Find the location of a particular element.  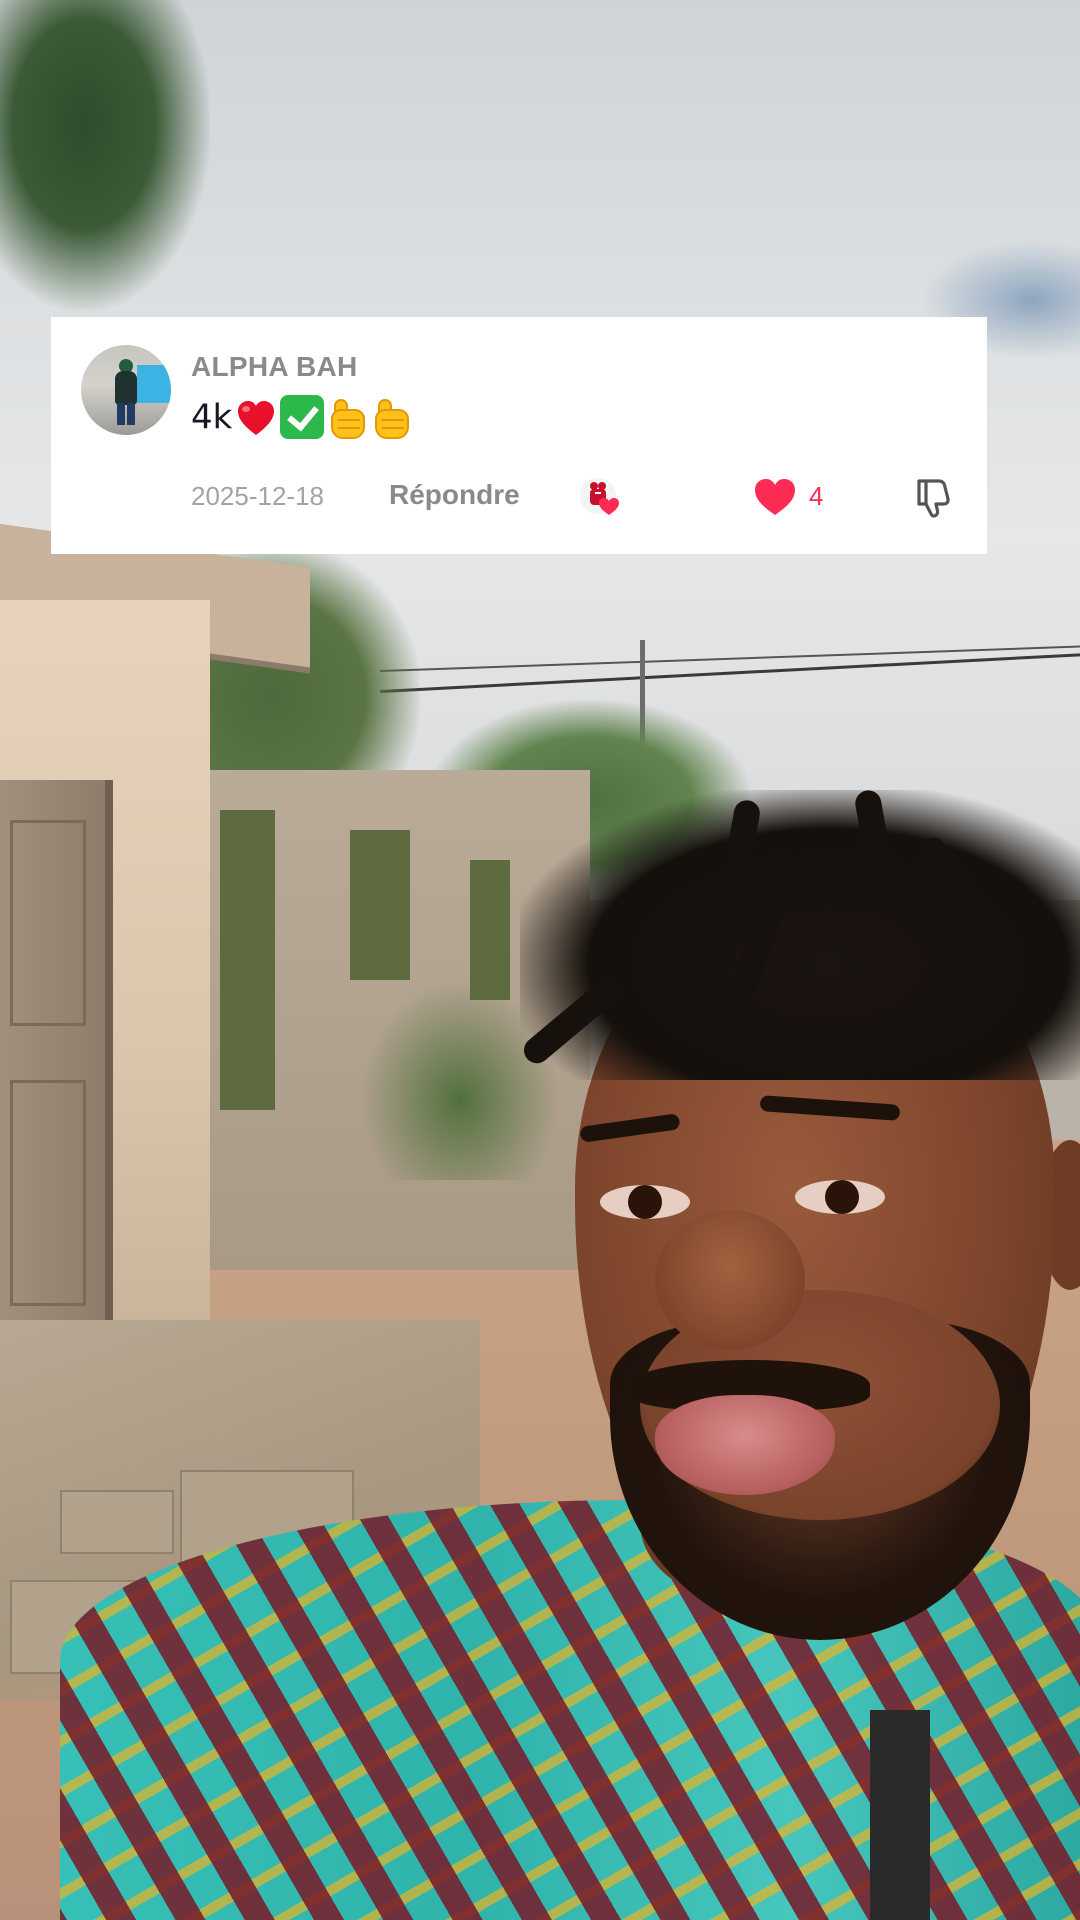

nose is located at coordinates (730, 1280).